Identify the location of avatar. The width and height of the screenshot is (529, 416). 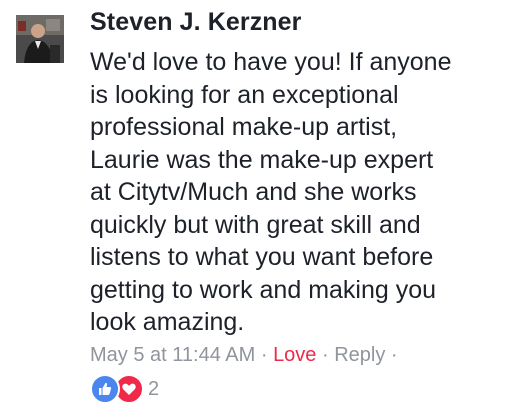
(40, 39).